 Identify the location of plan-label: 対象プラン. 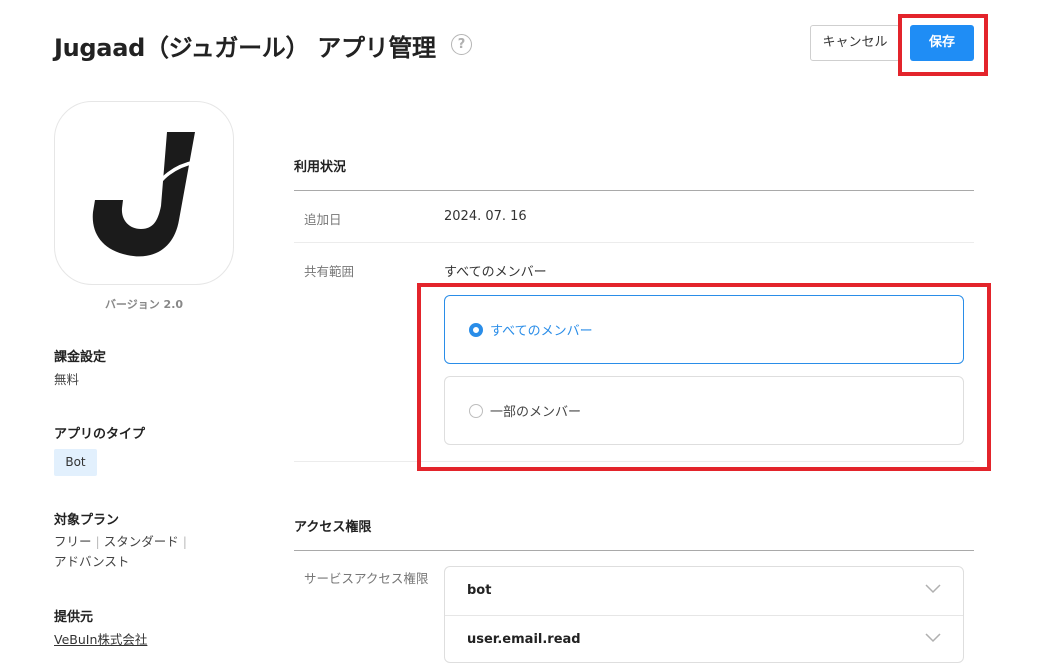
(87, 520).